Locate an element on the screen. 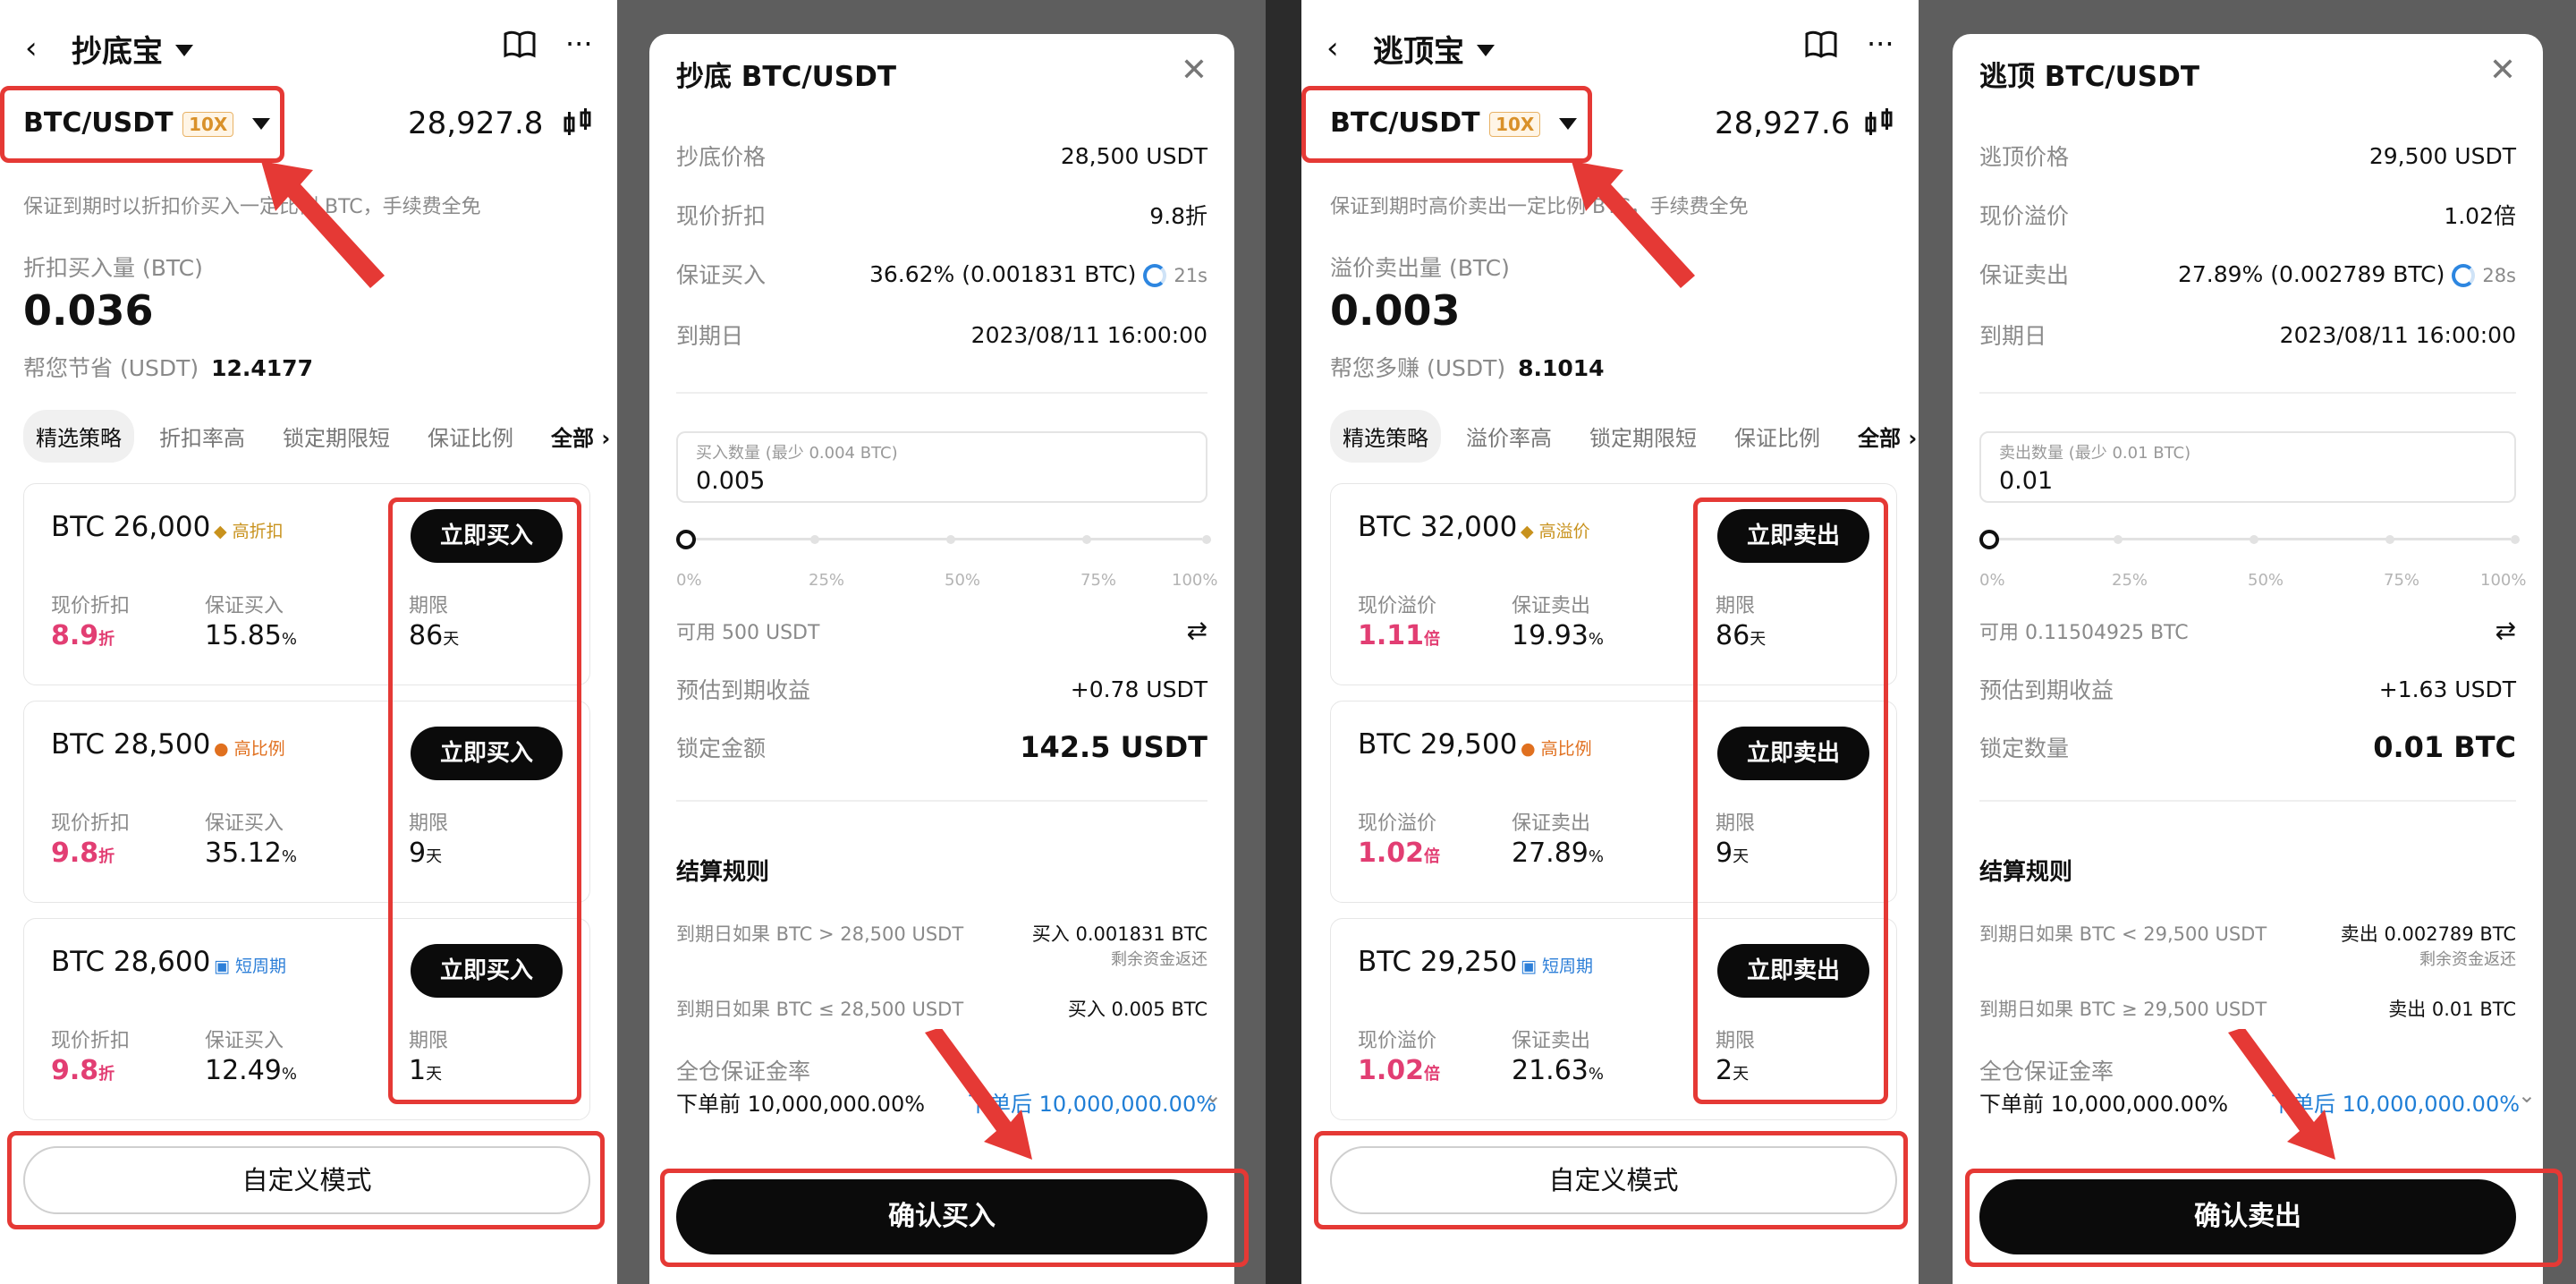 The image size is (2576, 1284). metric-label: 现价溢价 is located at coordinates (1397, 823).